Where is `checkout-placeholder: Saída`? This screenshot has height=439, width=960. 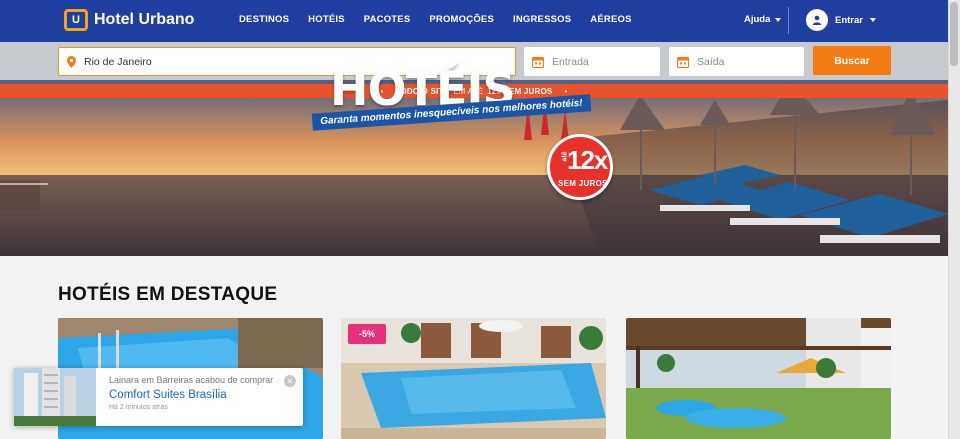
checkout-placeholder: Saída is located at coordinates (711, 61).